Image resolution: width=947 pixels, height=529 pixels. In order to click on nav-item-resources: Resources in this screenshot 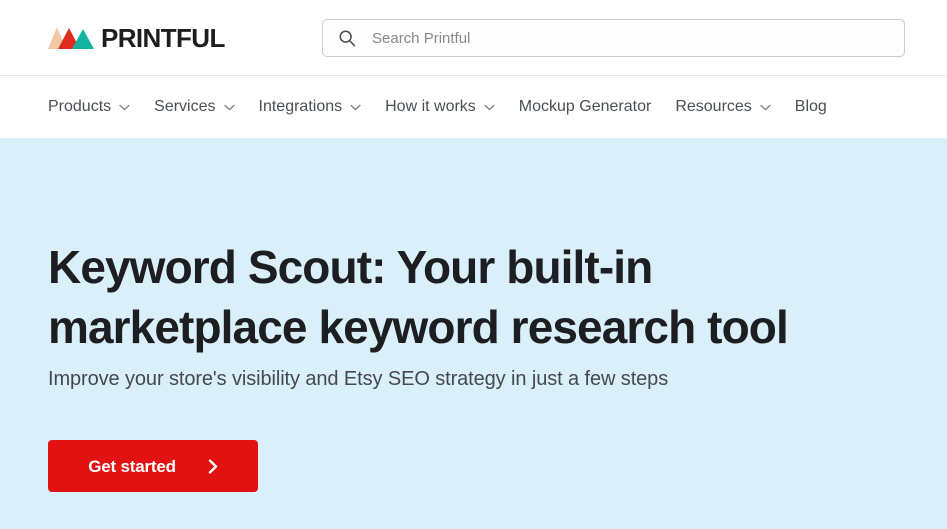, I will do `click(723, 107)`.